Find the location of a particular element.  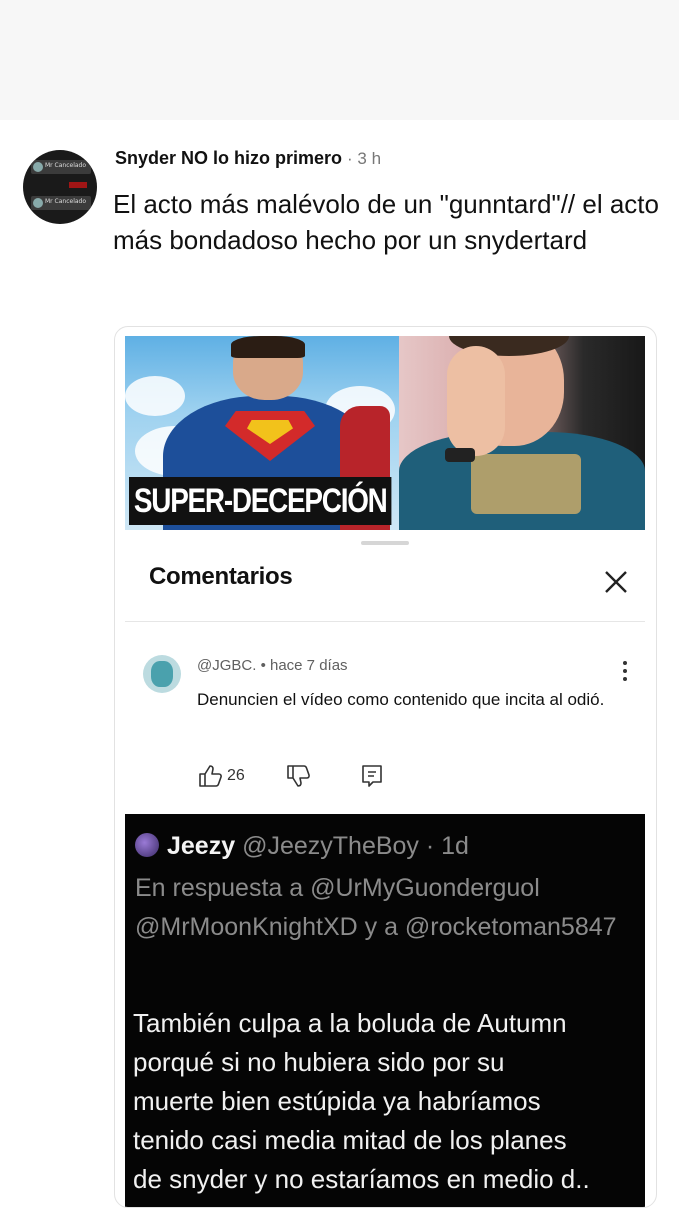

author-name: Snyder NO lo hizo primero is located at coordinates (228, 158).